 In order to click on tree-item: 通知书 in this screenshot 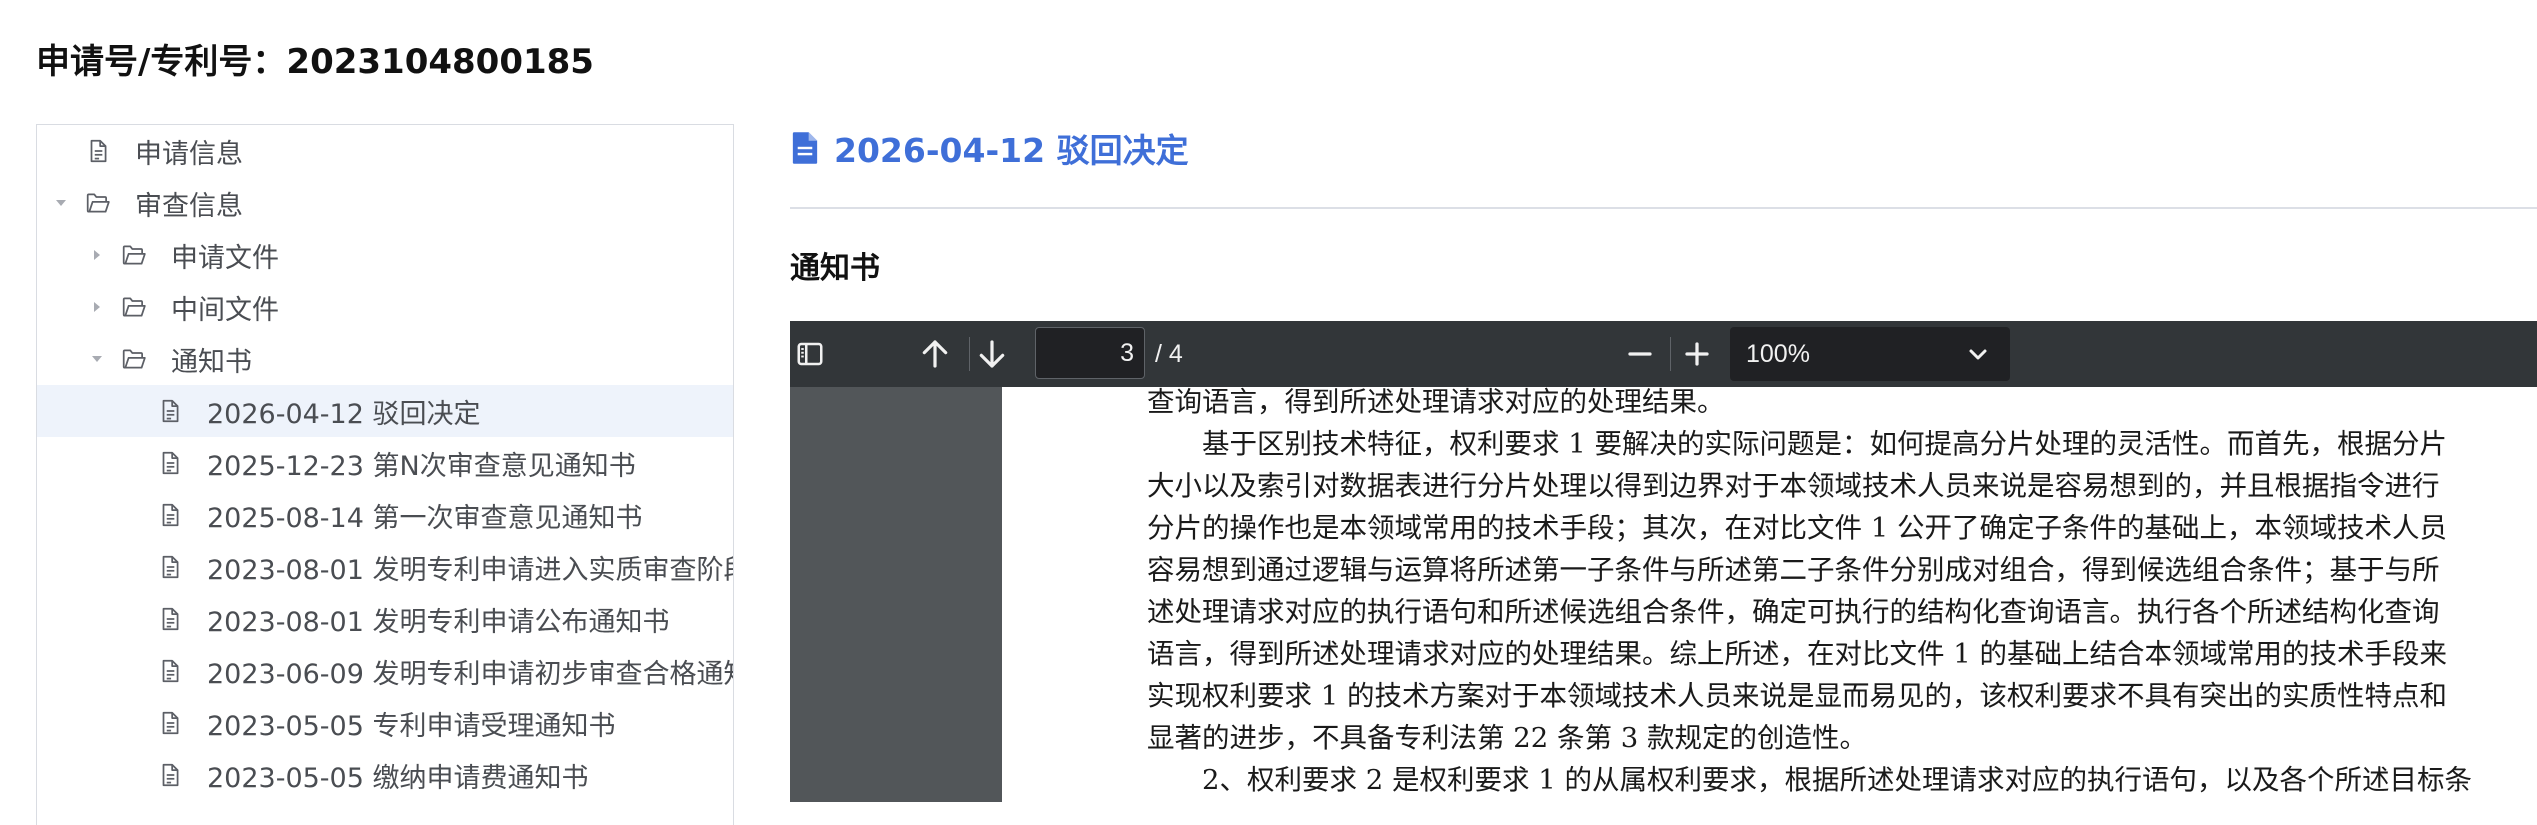, I will do `click(385, 359)`.